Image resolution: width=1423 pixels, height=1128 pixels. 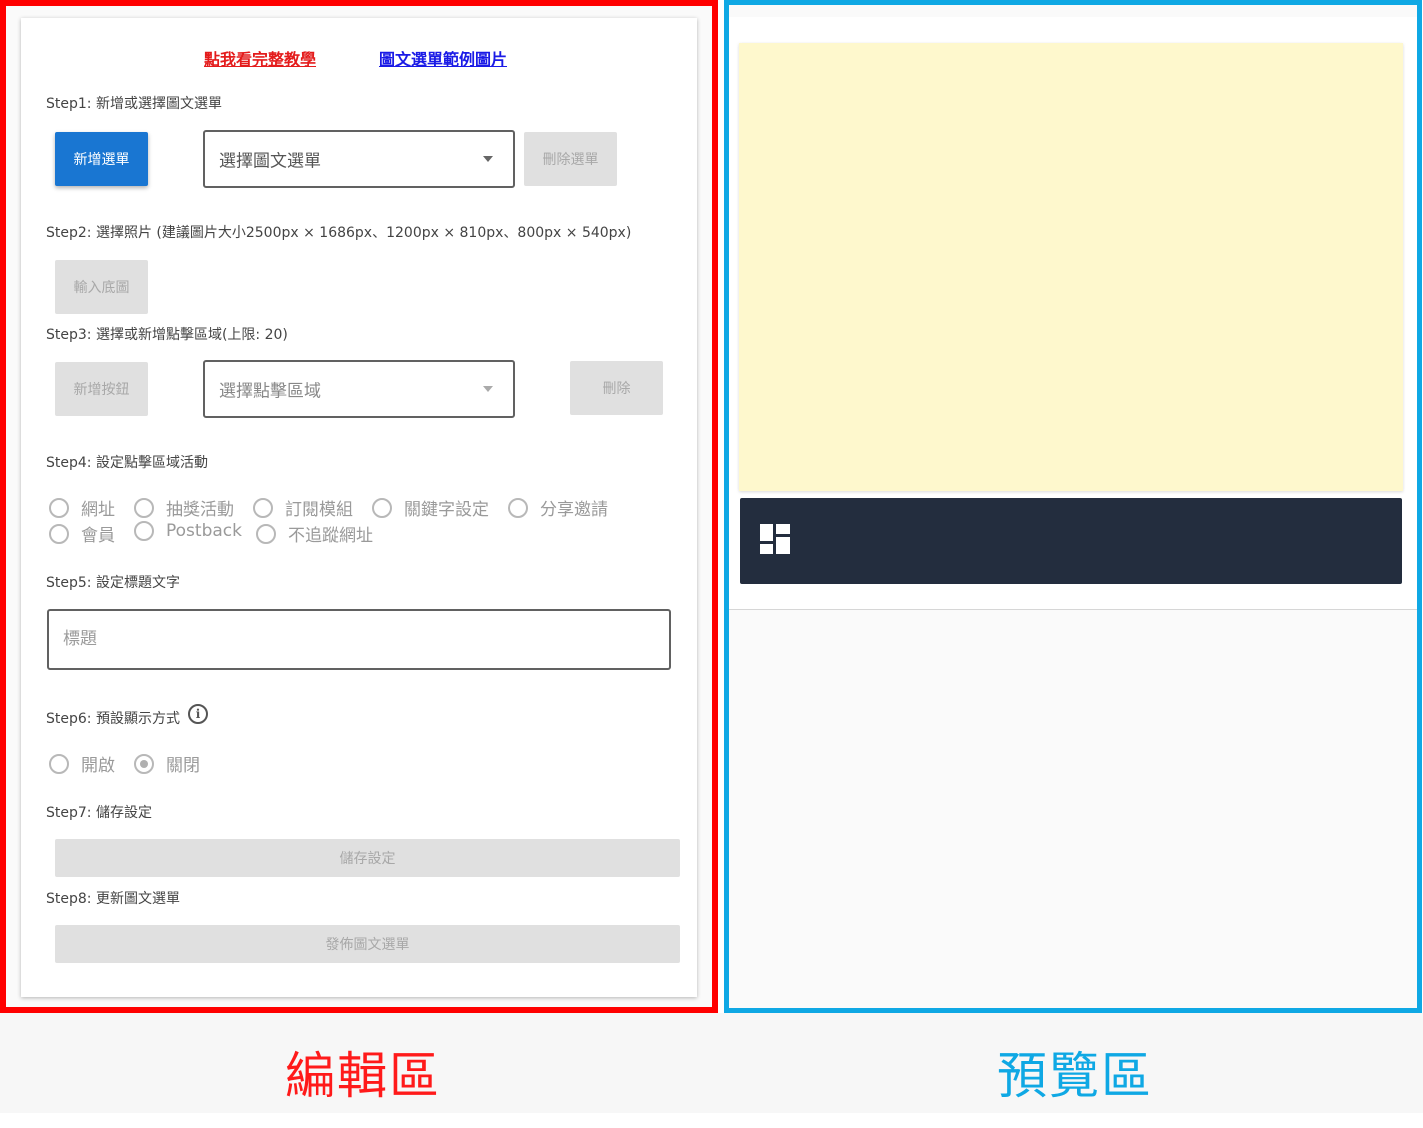 I want to click on radio-display-close: 關閉, so click(x=167, y=763).